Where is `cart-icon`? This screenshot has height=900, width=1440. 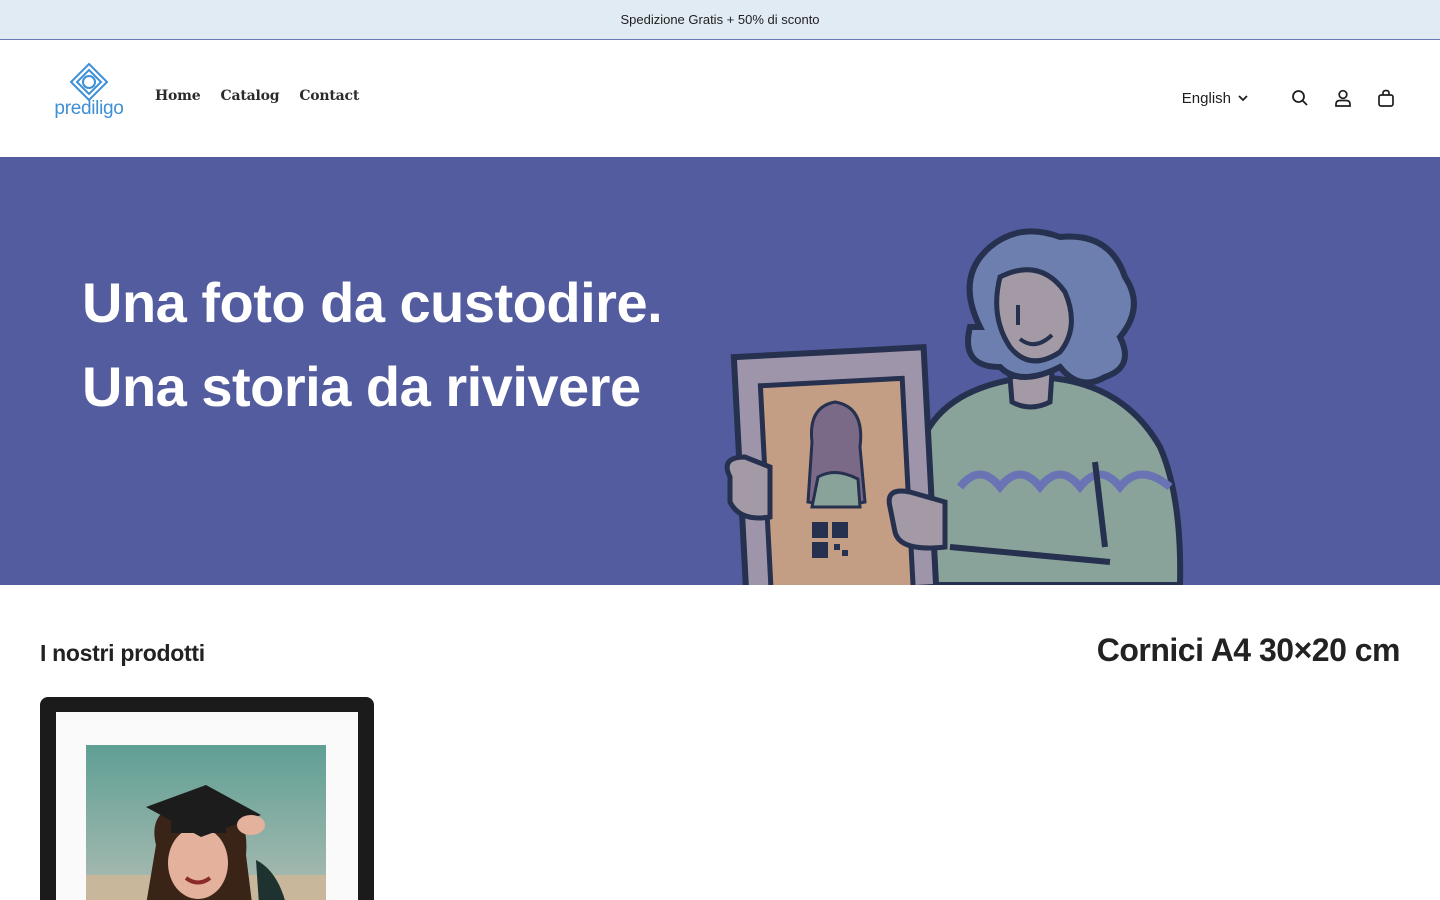
cart-icon is located at coordinates (1386, 98).